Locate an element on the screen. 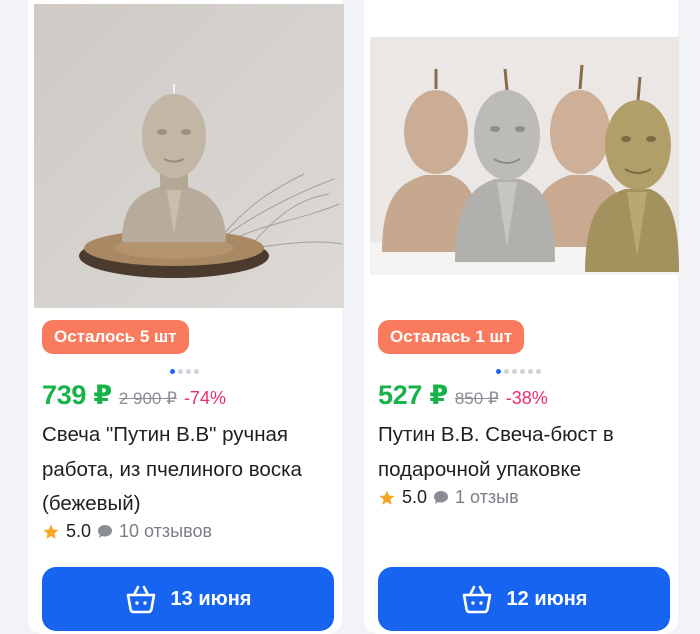  discount-percent: -74% is located at coordinates (204, 398).